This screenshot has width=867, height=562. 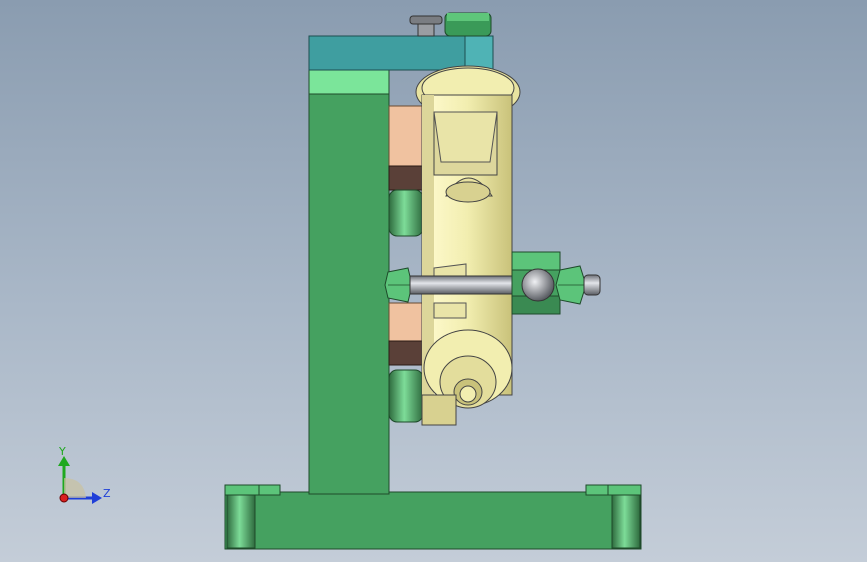 What do you see at coordinates (450, 24) in the screenshot?
I see `top-screw` at bounding box center [450, 24].